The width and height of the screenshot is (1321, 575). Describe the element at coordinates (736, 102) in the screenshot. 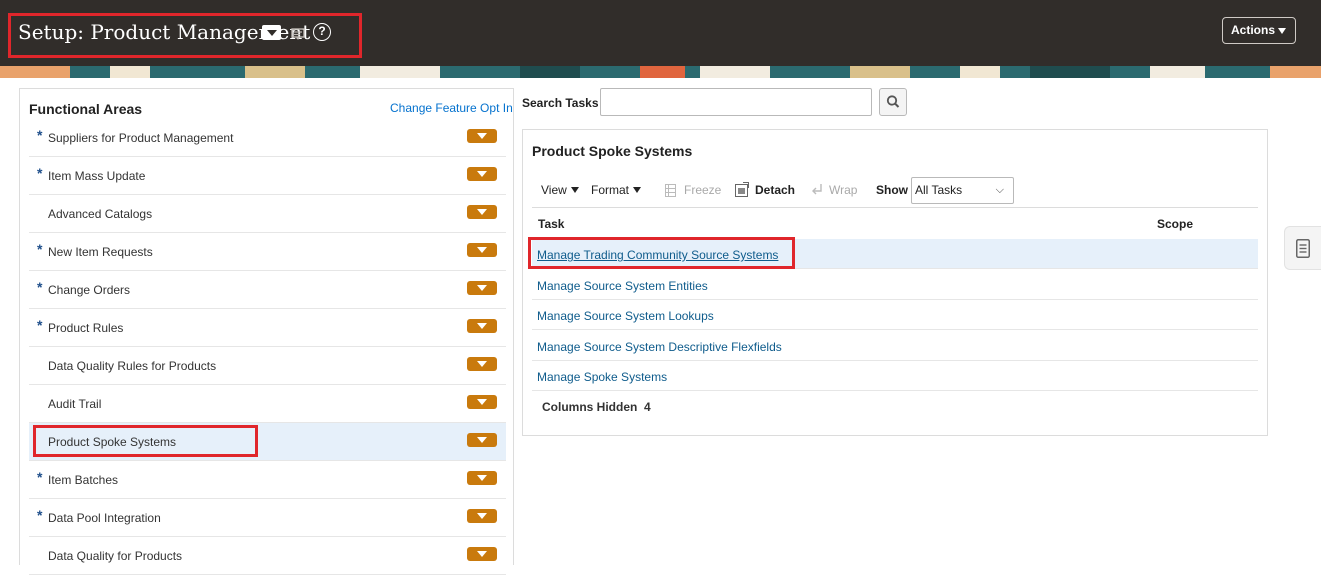

I see `search-tasks-input` at that location.